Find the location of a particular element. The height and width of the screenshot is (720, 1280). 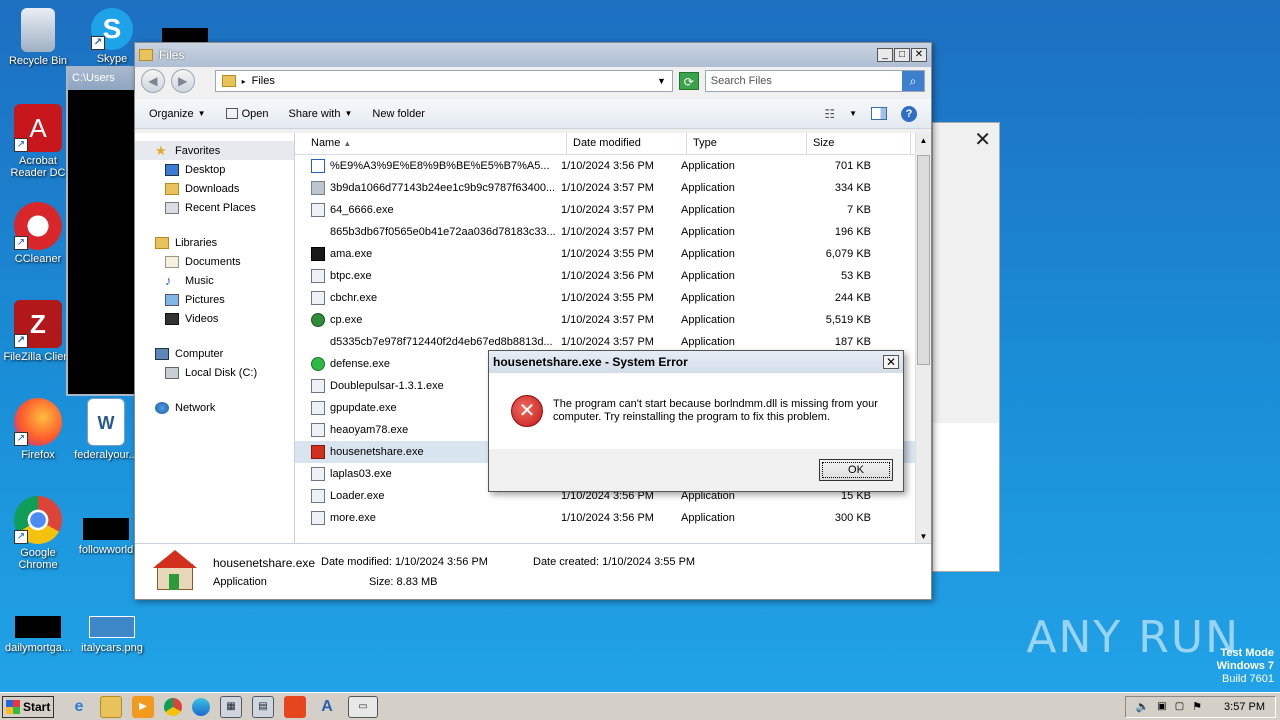

image-thumbnail-icon is located at coordinates (112, 627).